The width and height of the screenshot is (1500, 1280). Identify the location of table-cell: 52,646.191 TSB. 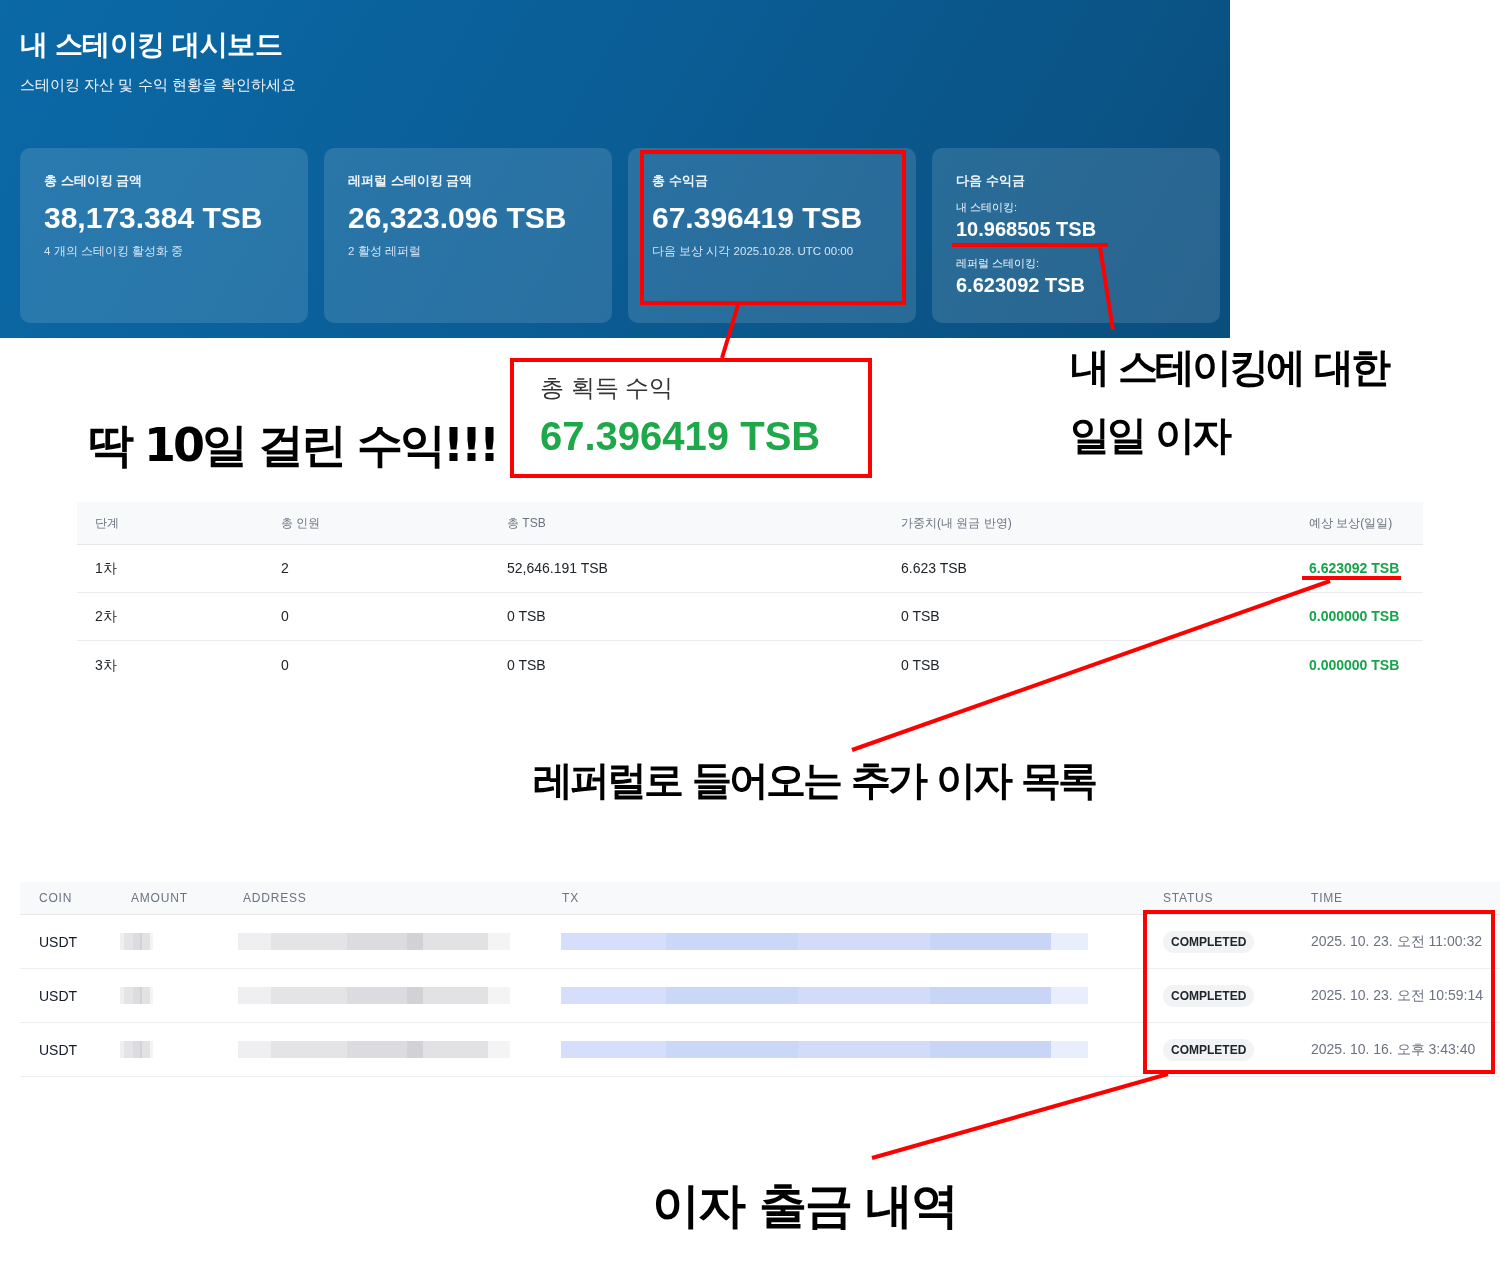
(557, 568).